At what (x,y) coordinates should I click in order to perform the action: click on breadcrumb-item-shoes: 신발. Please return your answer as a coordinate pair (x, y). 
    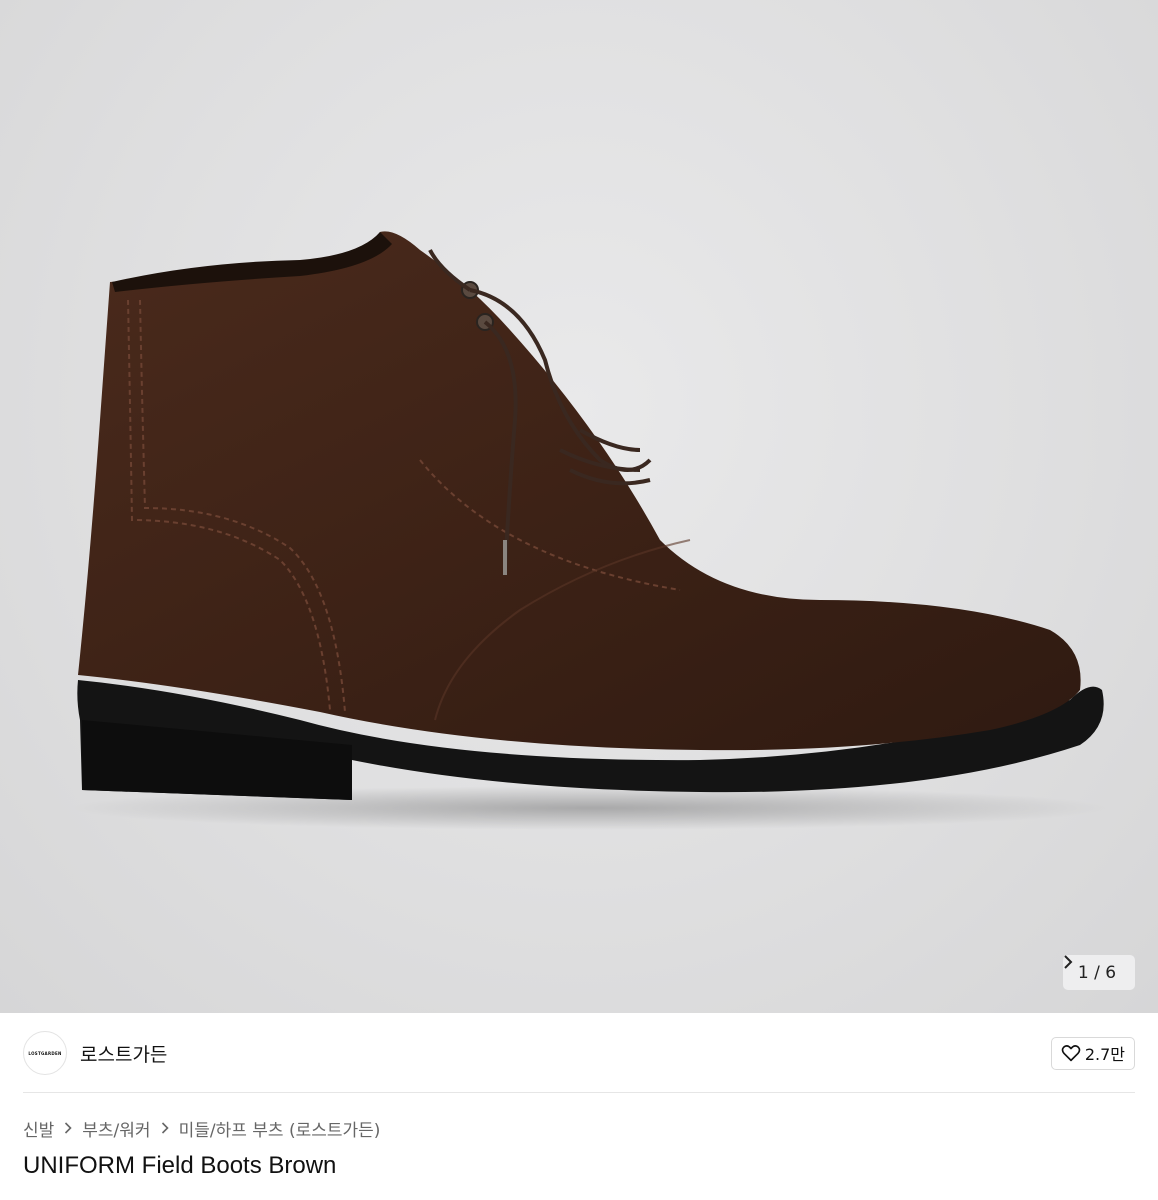
    Looking at the image, I should click on (38, 1128).